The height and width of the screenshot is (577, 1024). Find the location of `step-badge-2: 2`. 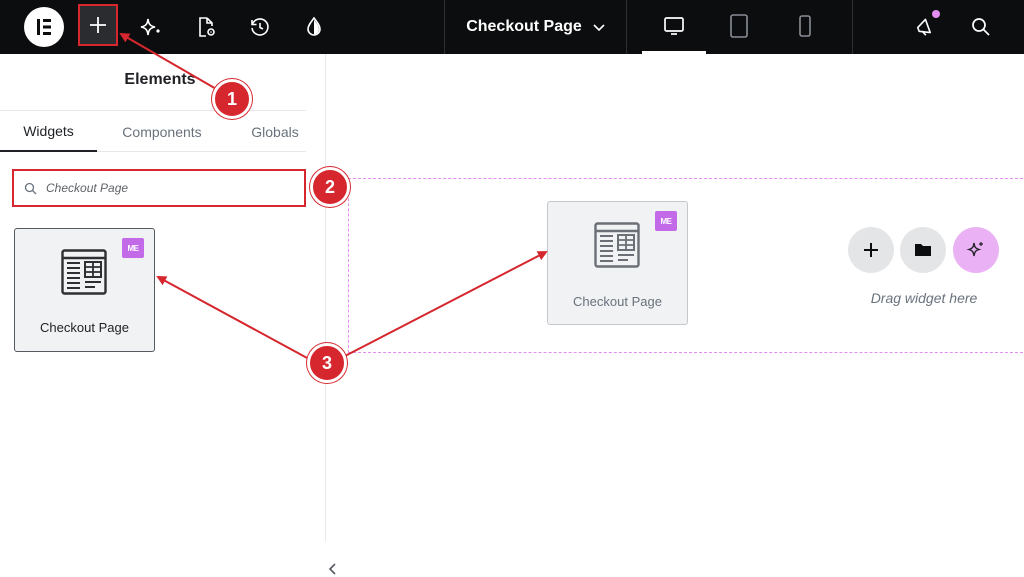

step-badge-2: 2 is located at coordinates (330, 187).